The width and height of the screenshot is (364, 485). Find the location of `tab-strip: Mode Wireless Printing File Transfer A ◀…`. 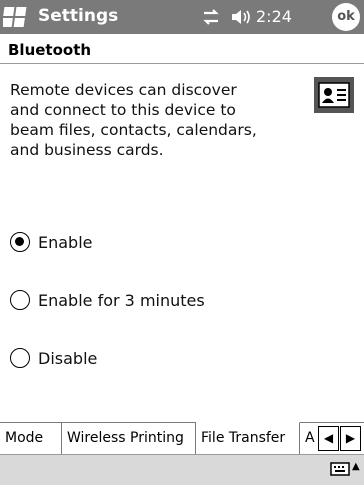

tab-strip: Mode Wireless Printing File Transfer A ◀… is located at coordinates (182, 438).